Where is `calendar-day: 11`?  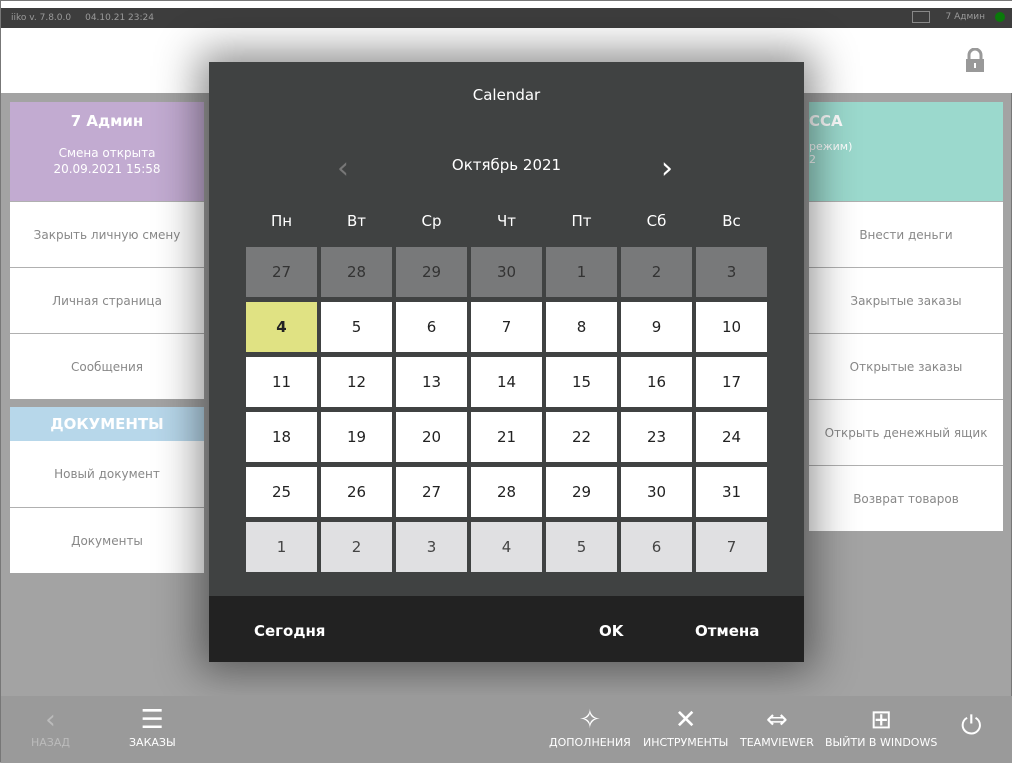 calendar-day: 11 is located at coordinates (281, 382).